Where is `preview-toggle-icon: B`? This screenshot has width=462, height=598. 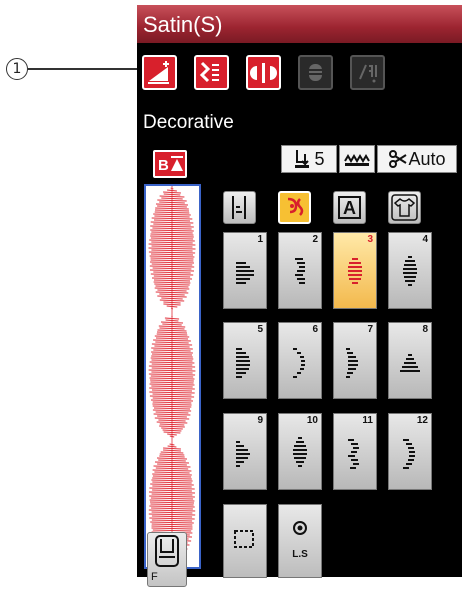
preview-toggle-icon: B is located at coordinates (170, 165).